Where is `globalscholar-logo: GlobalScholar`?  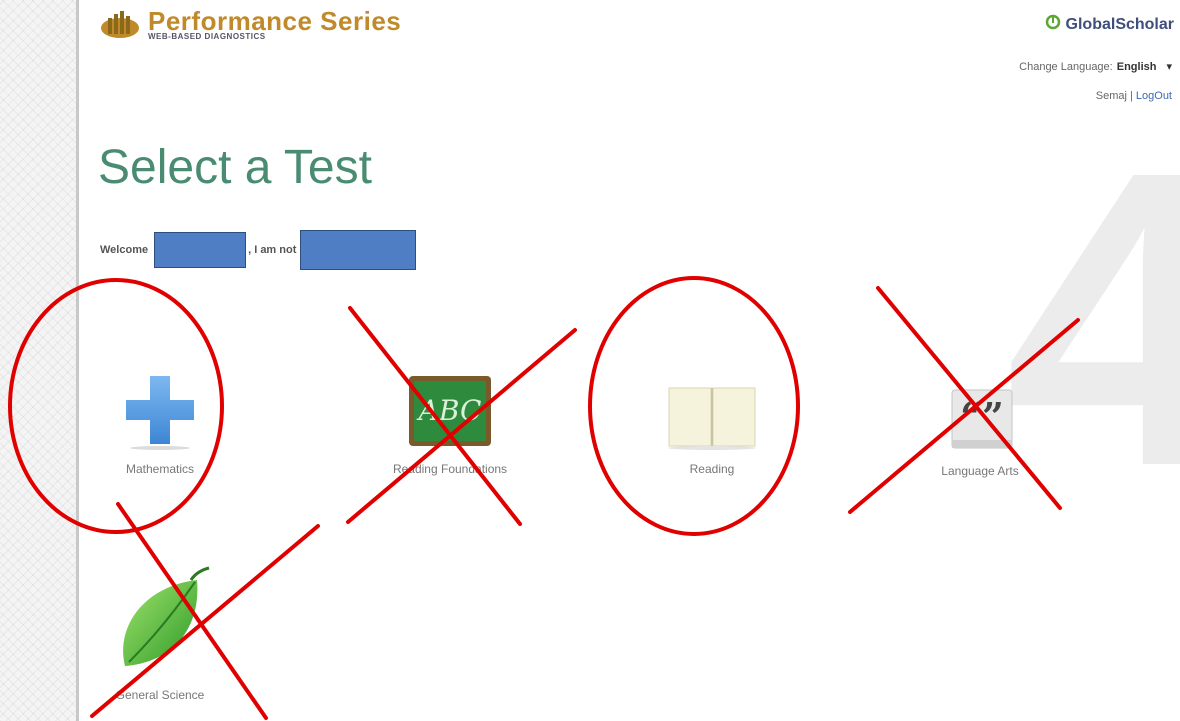
globalscholar-logo: GlobalScholar is located at coordinates (1109, 25).